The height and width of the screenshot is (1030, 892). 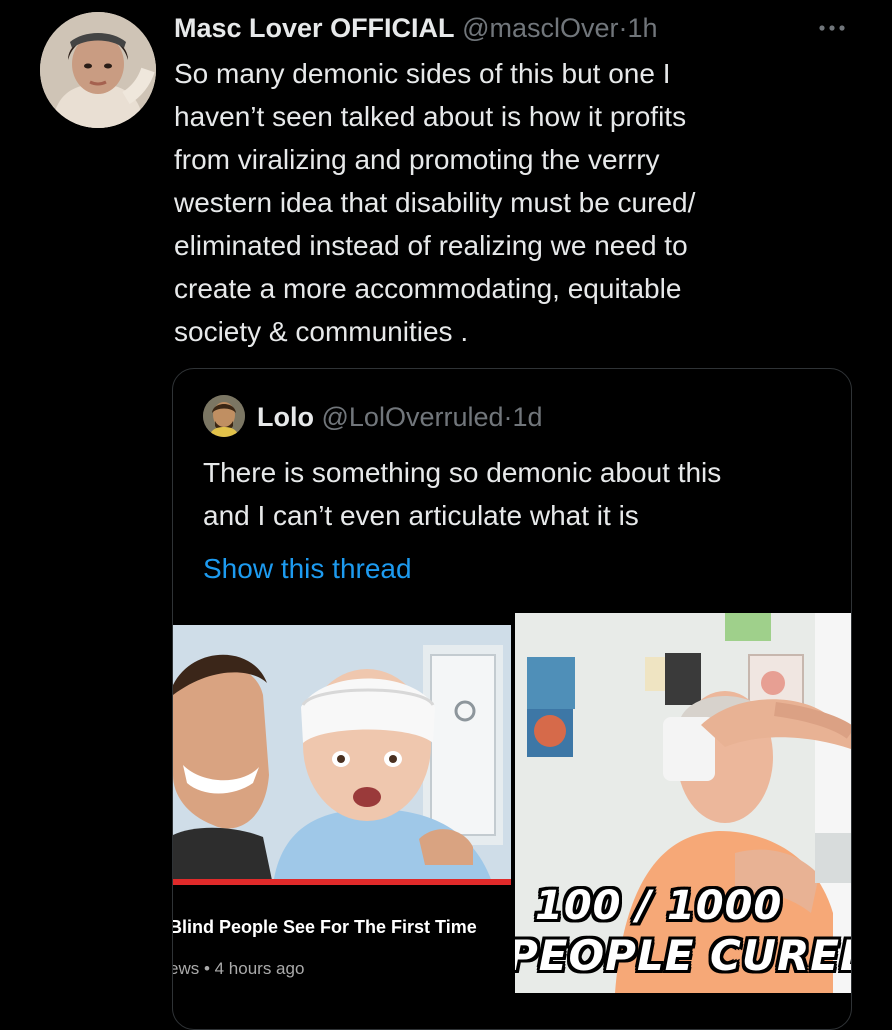 I want to click on quote-display-name: Lolo, so click(x=285, y=417).